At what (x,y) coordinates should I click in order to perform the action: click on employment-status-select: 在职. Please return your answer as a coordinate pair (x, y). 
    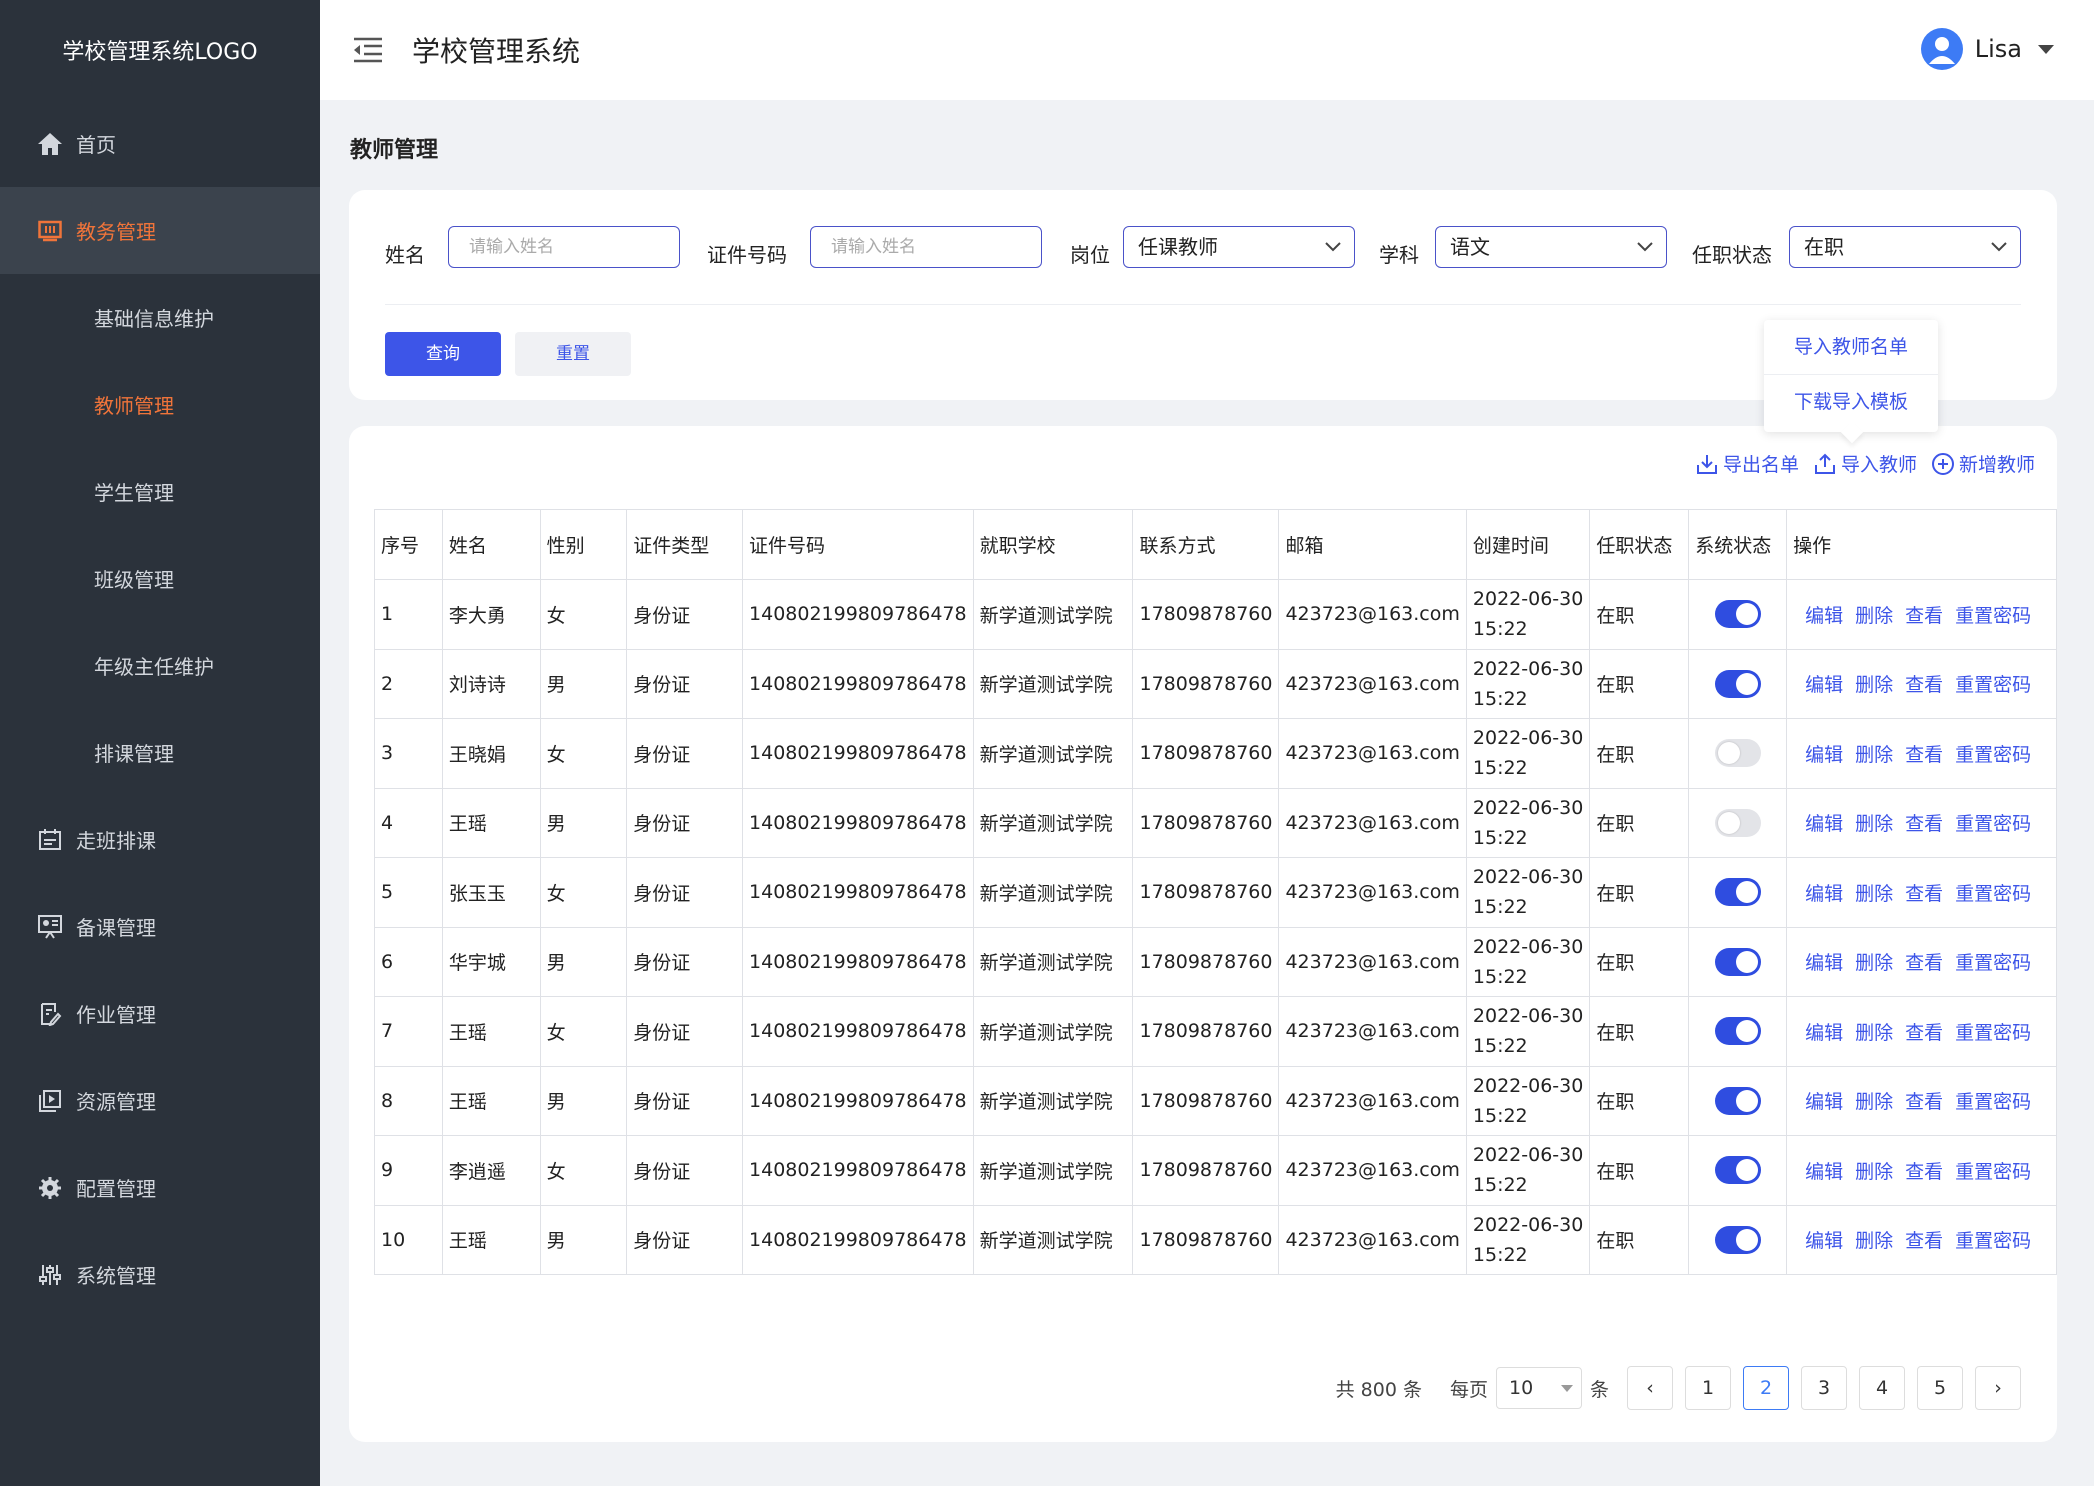
    Looking at the image, I should click on (1905, 247).